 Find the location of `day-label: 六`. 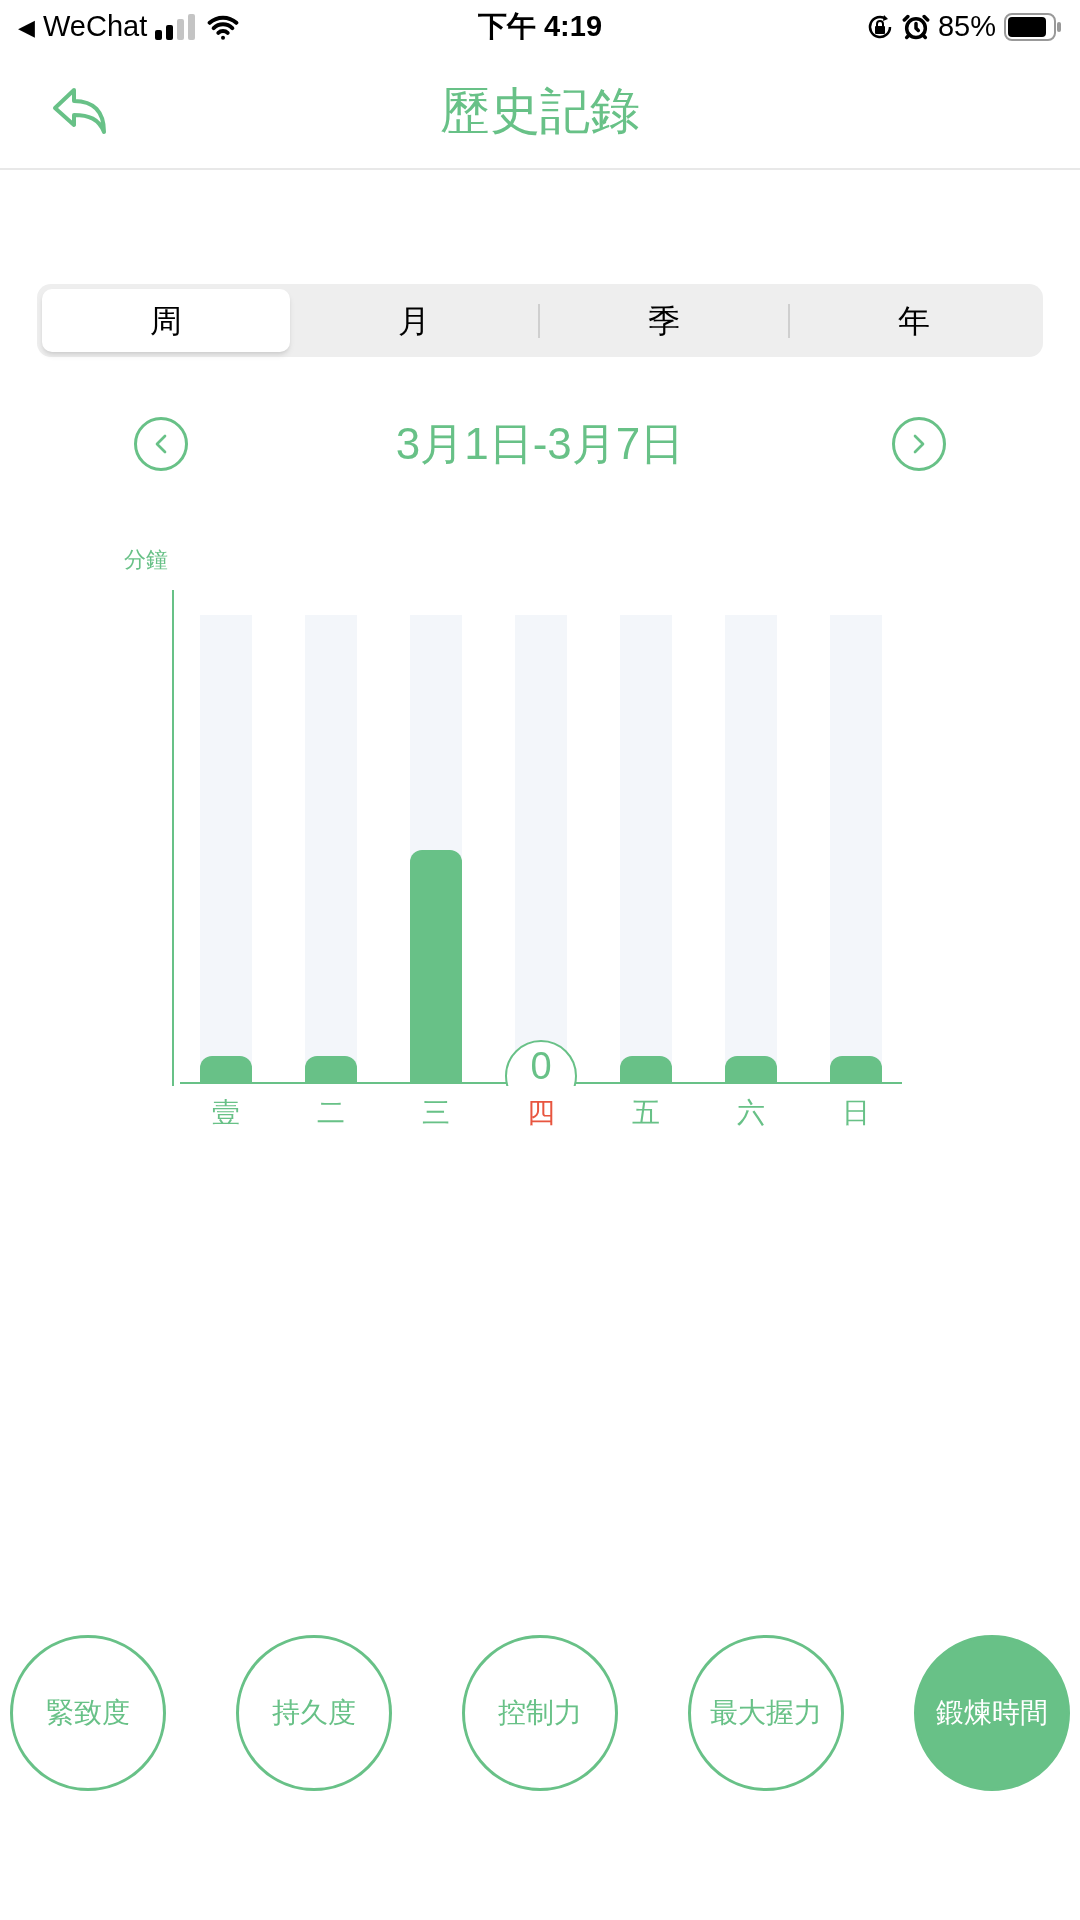

day-label: 六 is located at coordinates (751, 1113).